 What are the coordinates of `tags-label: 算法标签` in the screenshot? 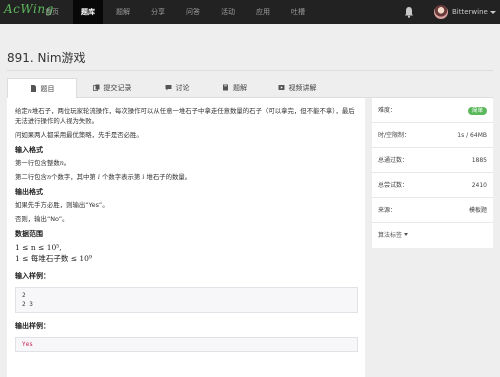 It's located at (390, 235).